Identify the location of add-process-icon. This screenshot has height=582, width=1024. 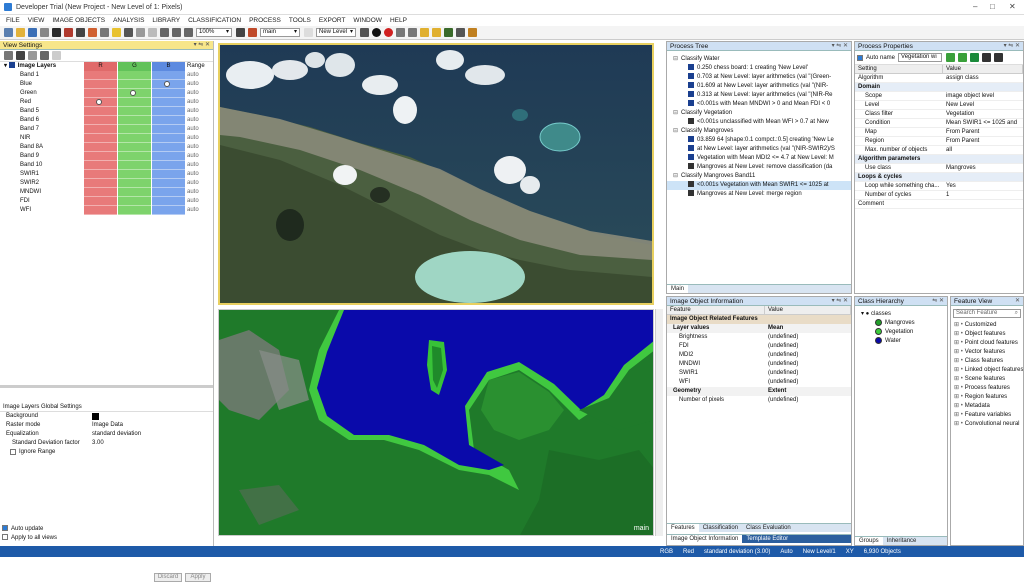
(951, 57).